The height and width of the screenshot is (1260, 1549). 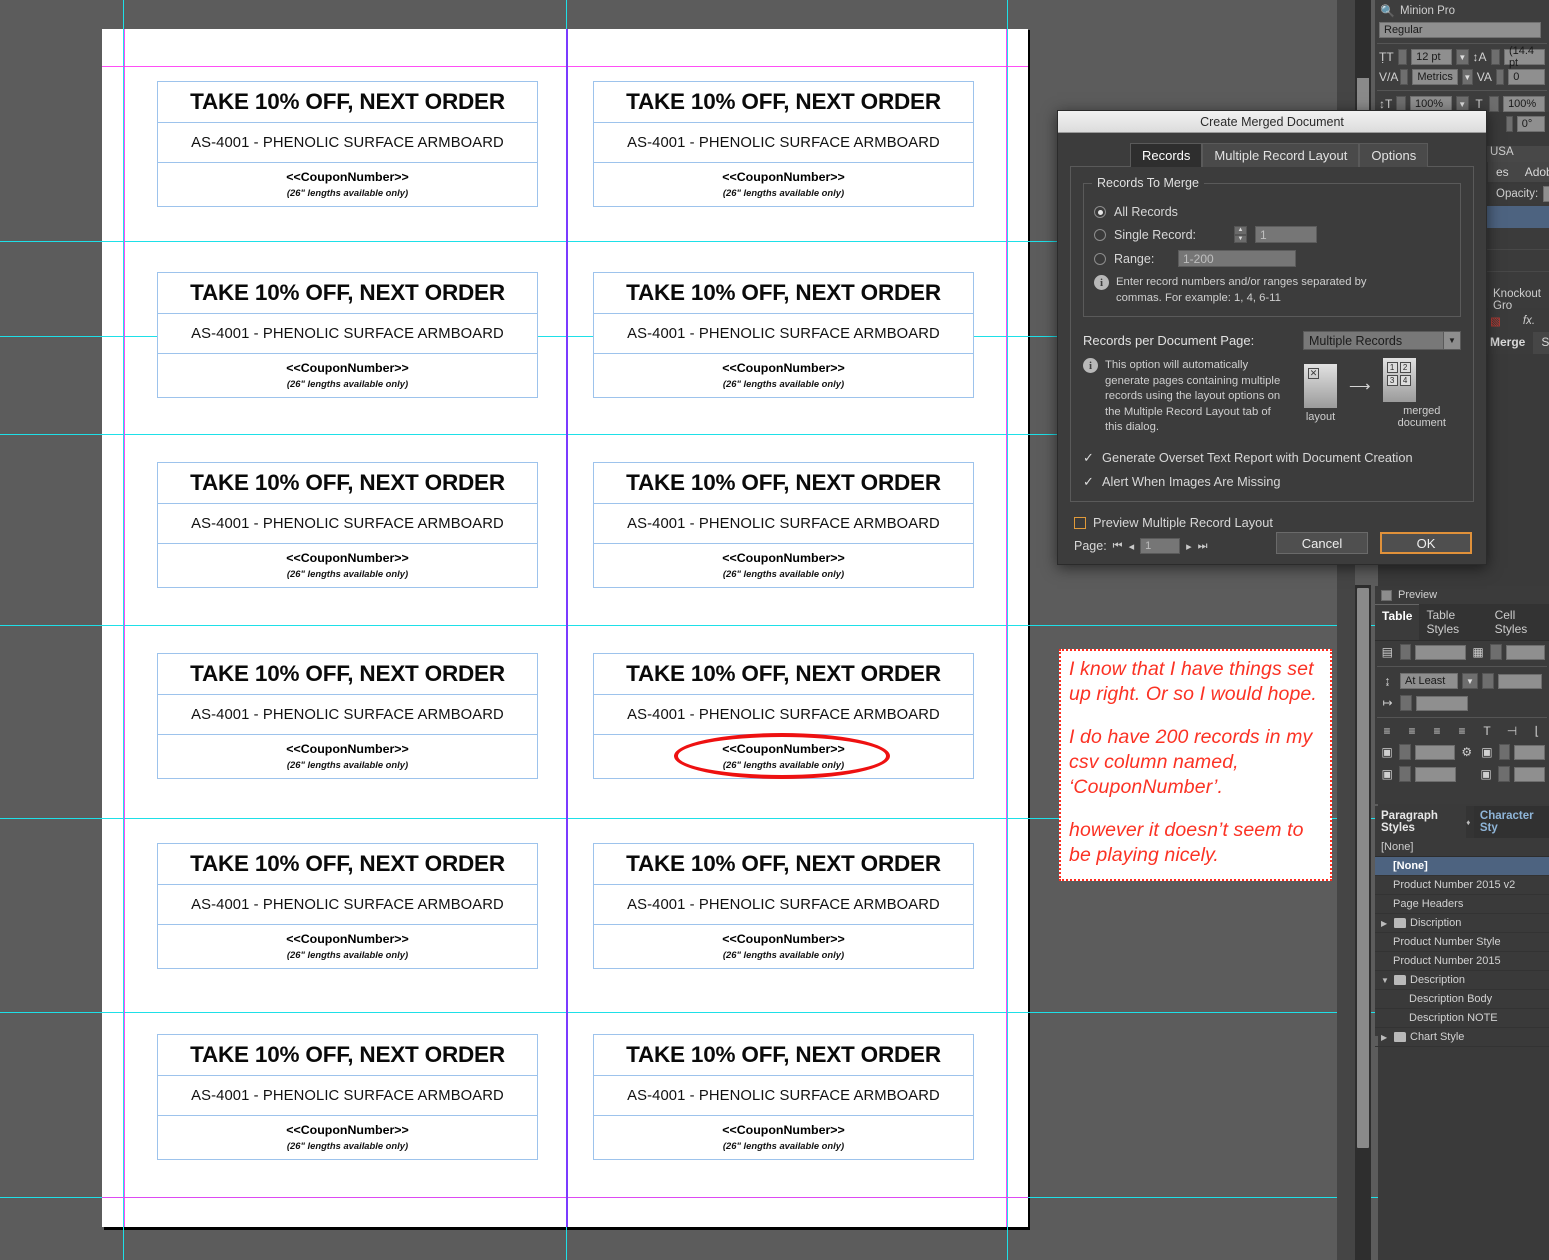 I want to click on radio-all-records: All Records, so click(x=1272, y=212).